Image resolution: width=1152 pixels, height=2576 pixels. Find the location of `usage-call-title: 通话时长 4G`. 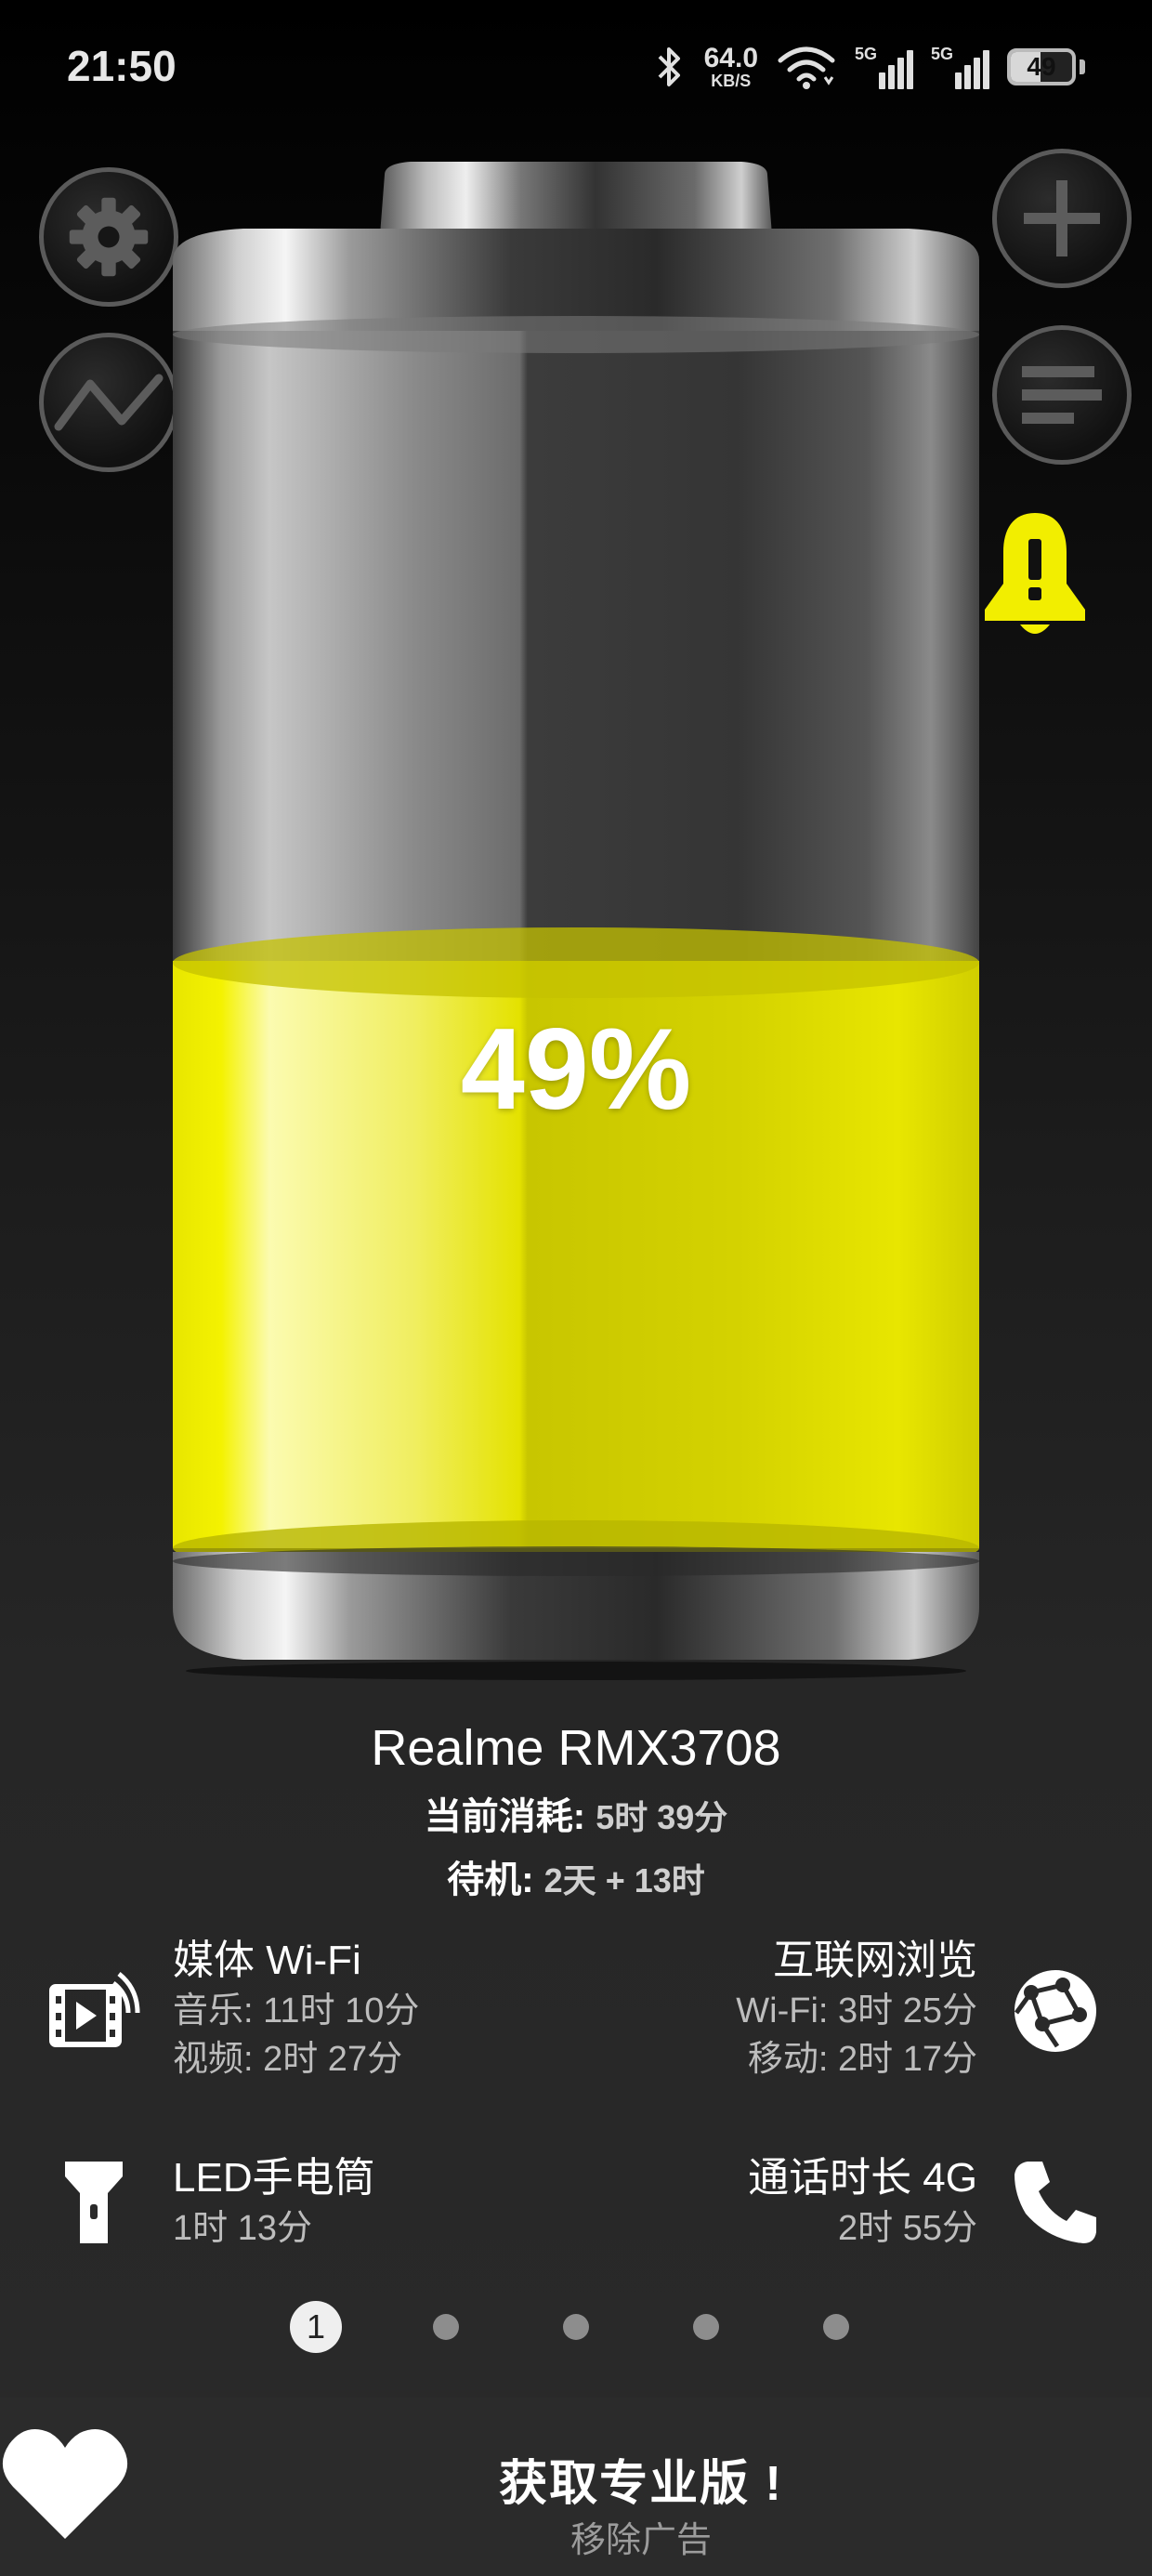

usage-call-title: 通话时长 4G is located at coordinates (862, 2178).